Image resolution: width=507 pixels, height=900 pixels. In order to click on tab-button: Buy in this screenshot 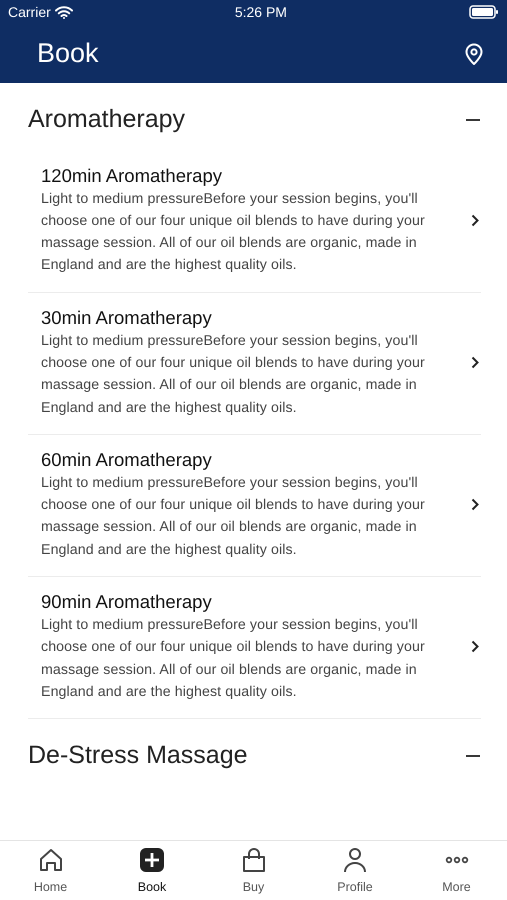, I will do `click(253, 870)`.